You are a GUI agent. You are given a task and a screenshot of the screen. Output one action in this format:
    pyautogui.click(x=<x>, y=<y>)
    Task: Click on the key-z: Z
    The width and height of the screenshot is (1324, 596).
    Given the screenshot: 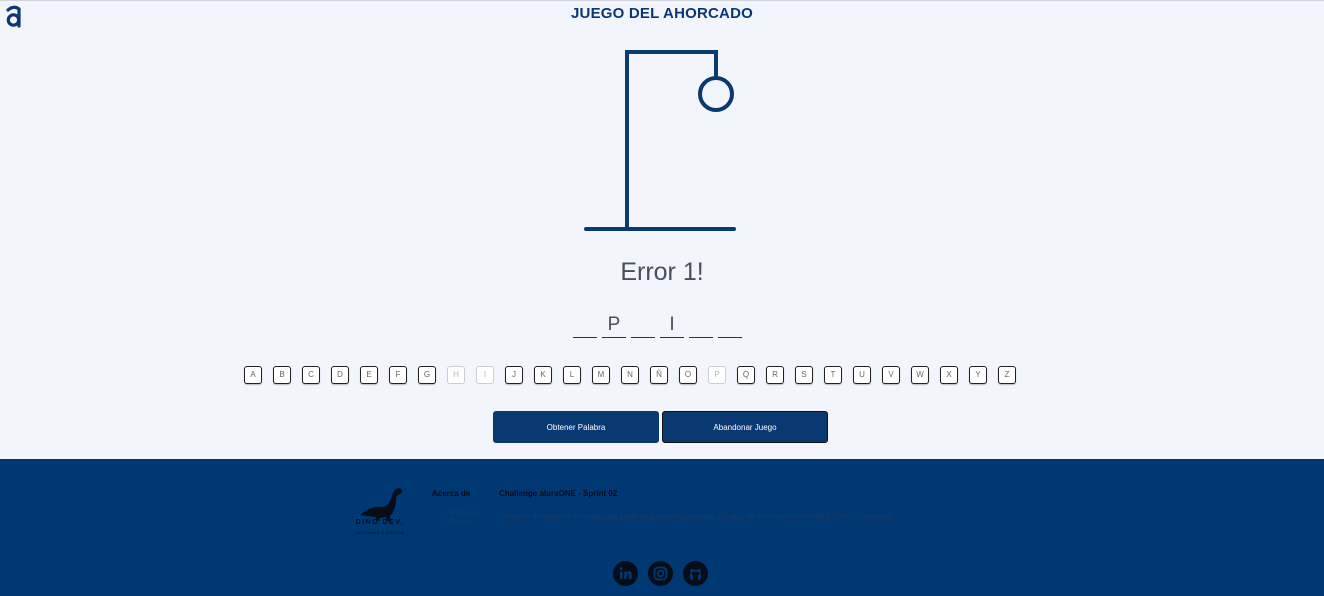 What is the action you would take?
    pyautogui.click(x=1007, y=375)
    